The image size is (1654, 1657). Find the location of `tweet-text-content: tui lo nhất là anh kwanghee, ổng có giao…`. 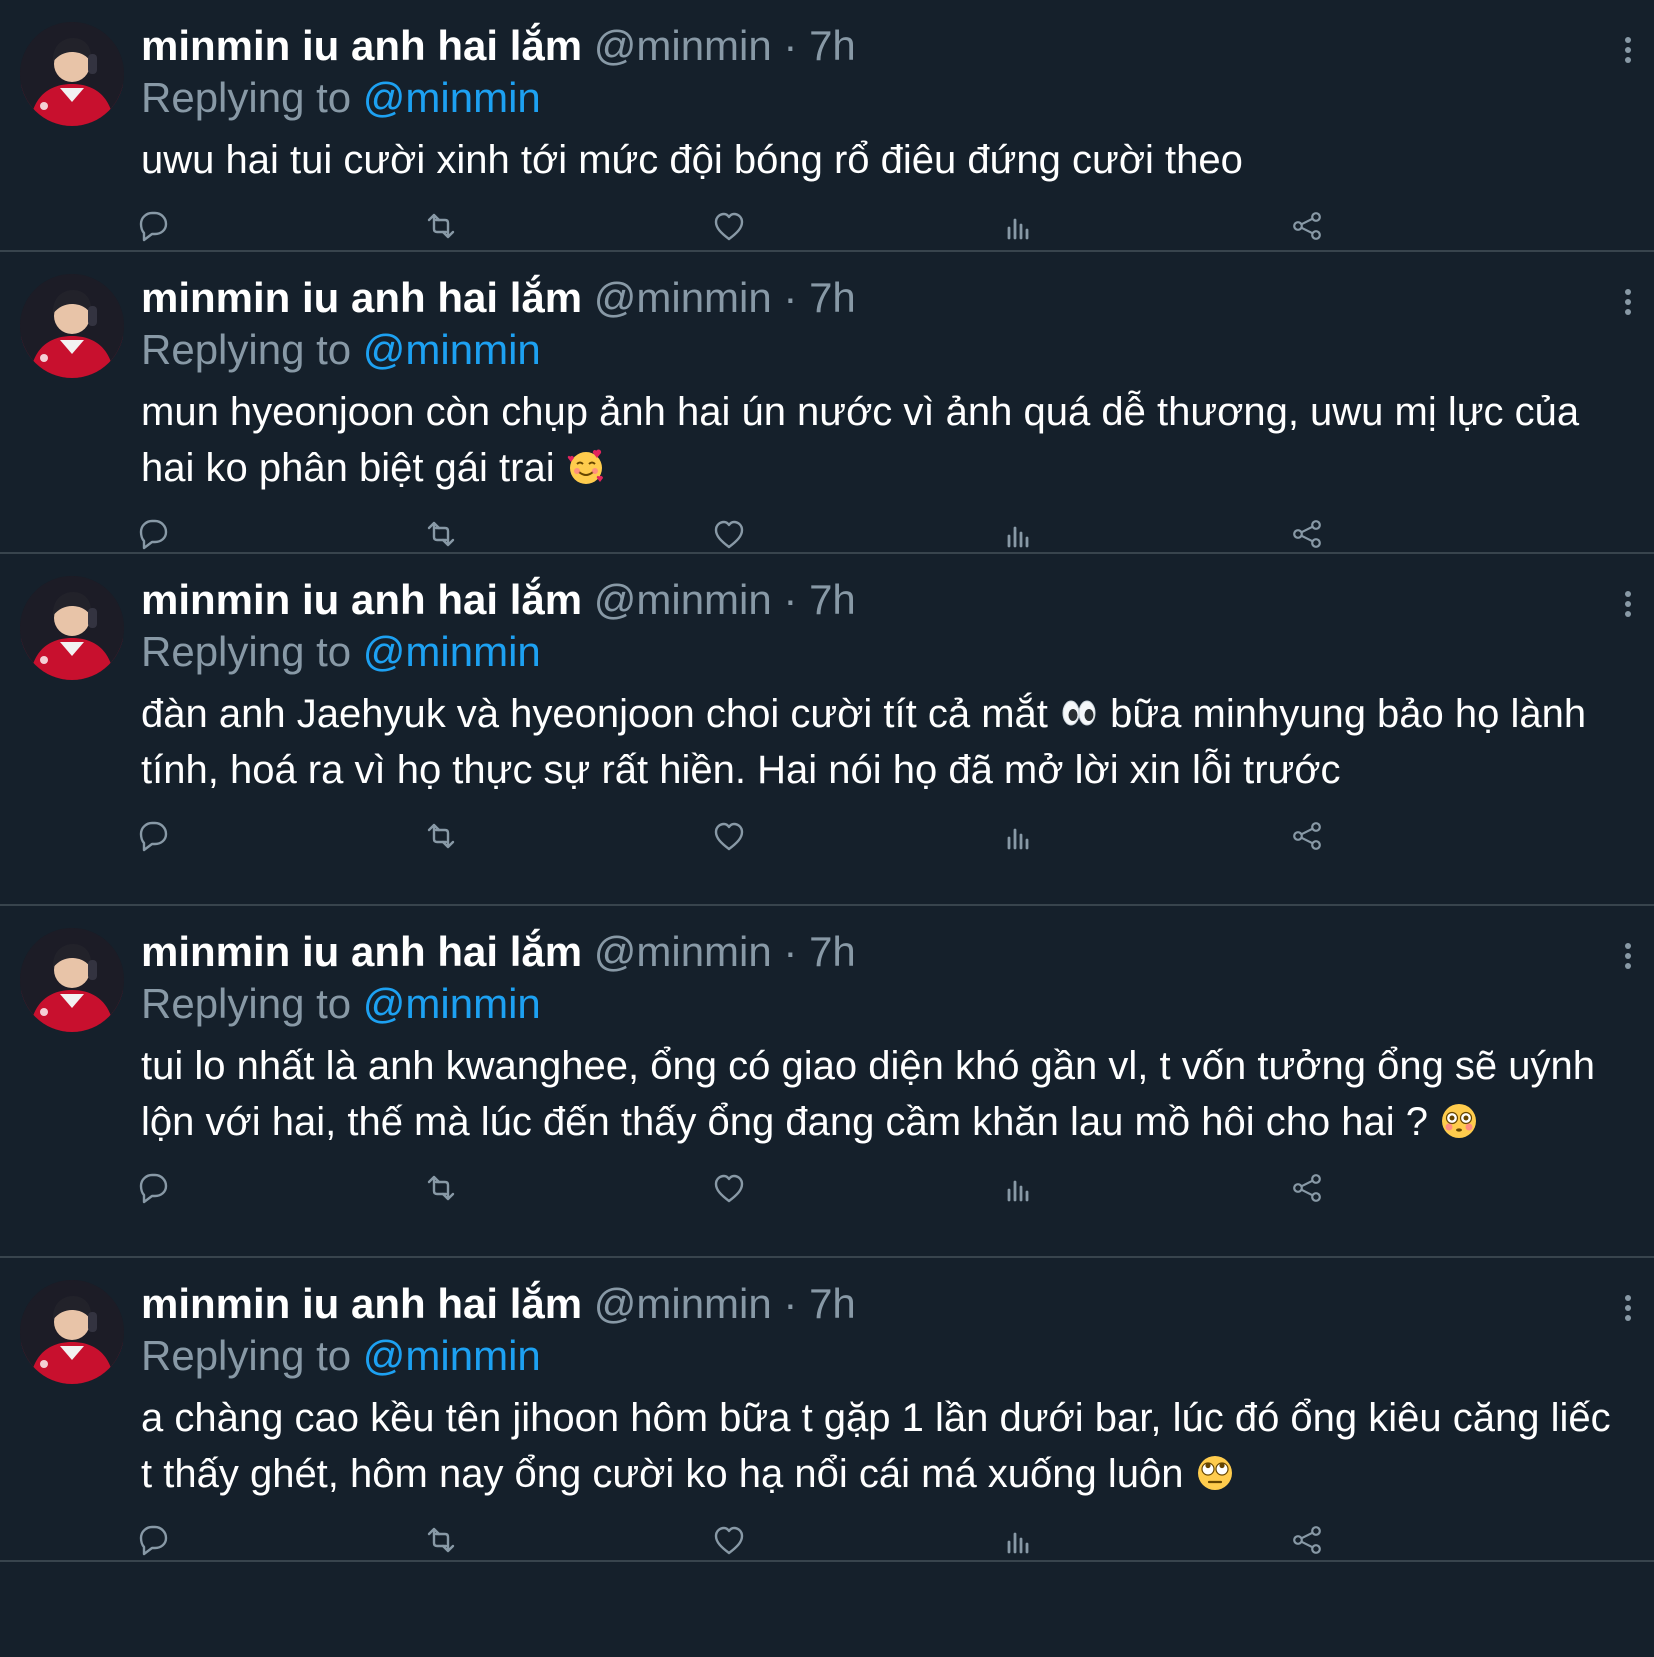

tweet-text-content: tui lo nhất là anh kwanghee, ổng có giao… is located at coordinates (868, 1094).